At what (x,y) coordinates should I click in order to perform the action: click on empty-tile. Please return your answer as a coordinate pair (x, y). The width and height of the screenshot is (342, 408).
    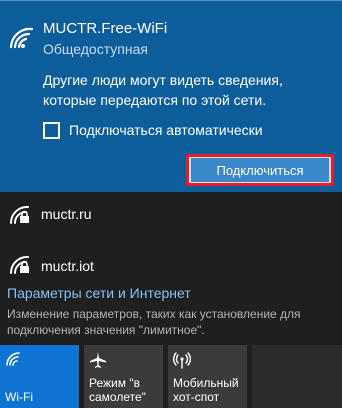
    Looking at the image, I should click on (297, 376).